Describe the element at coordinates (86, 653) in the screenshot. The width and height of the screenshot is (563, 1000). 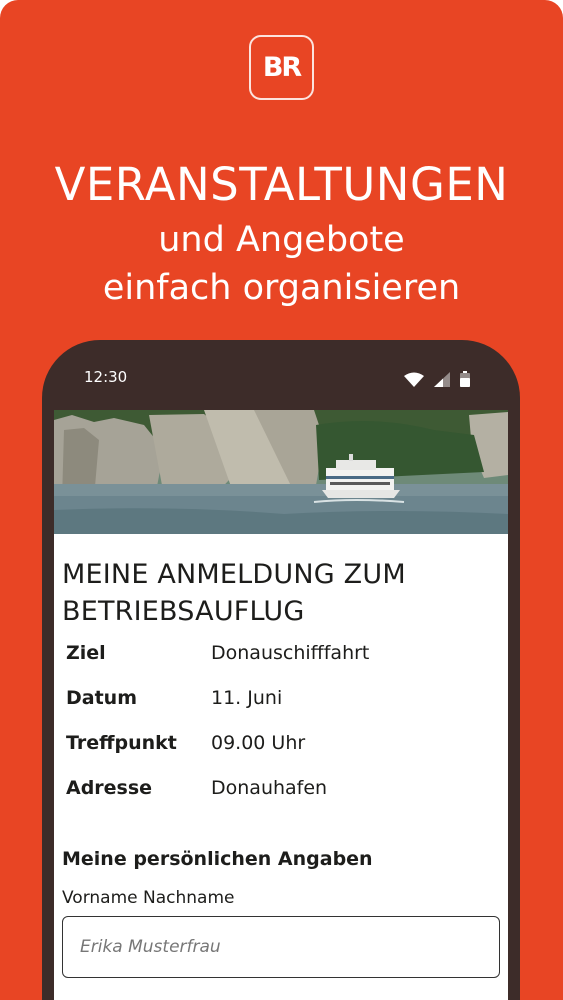
I see `detail-label: Ziel` at that location.